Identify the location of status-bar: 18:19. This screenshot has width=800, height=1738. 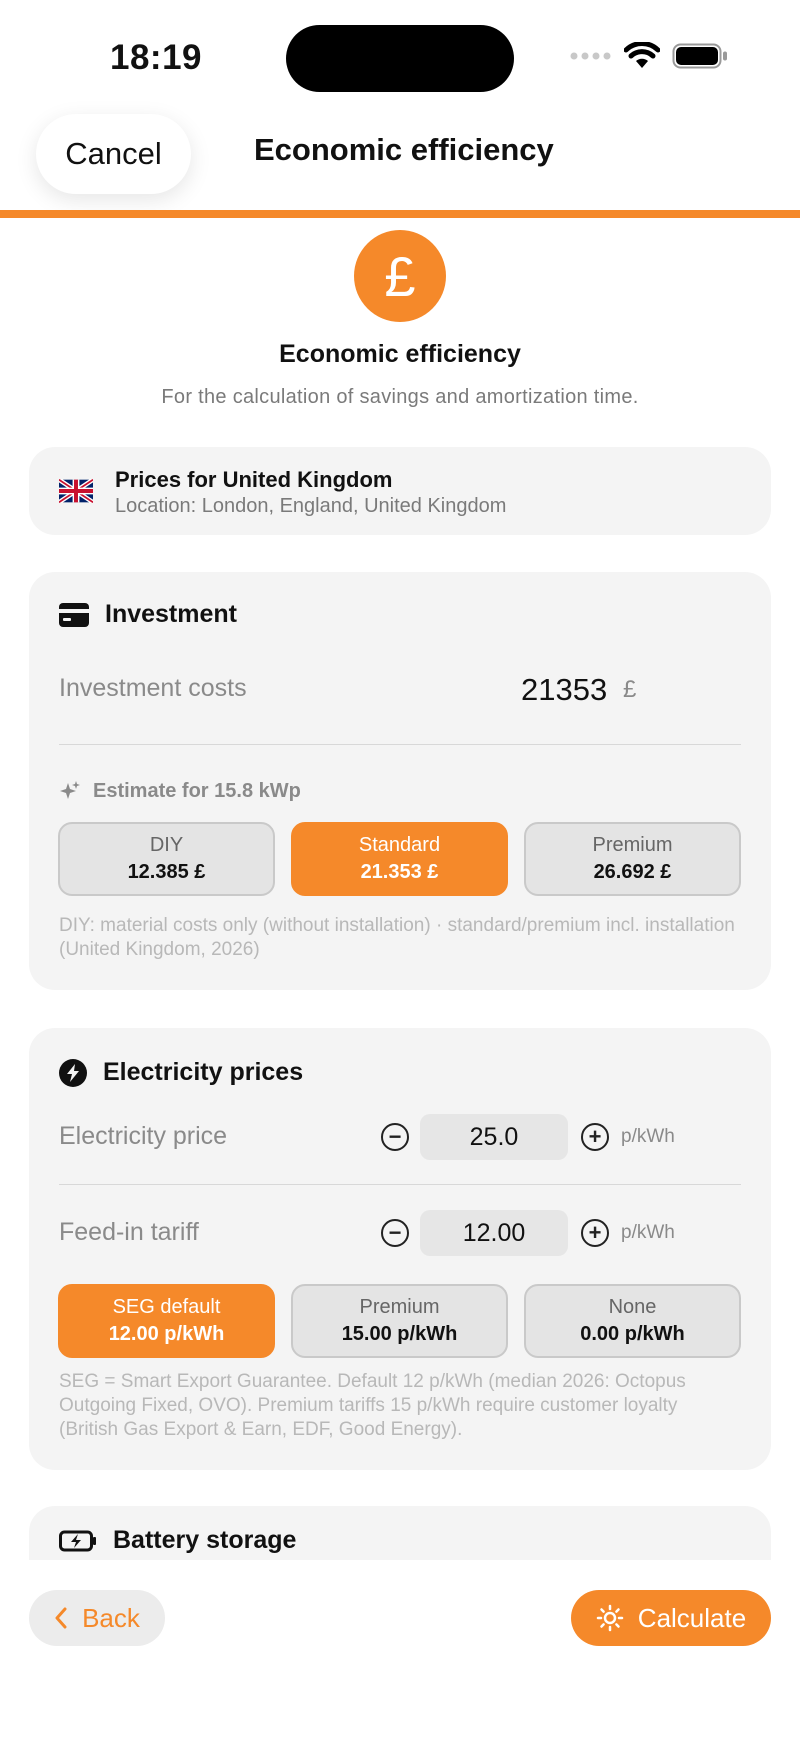
(400, 55).